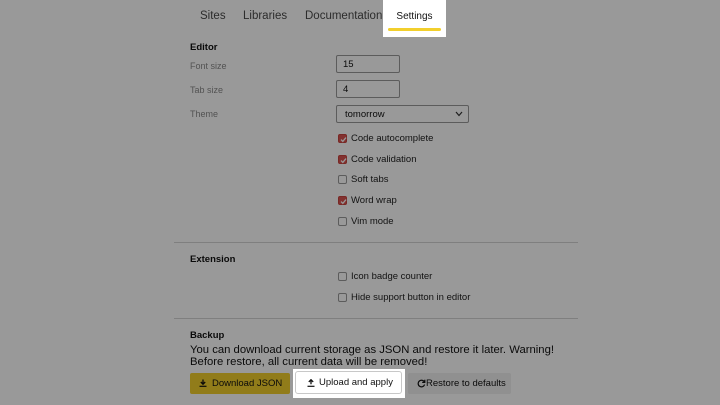 This screenshot has height=405, width=720. Describe the element at coordinates (402, 114) in the screenshot. I see `theme-select: tomorrow` at that location.